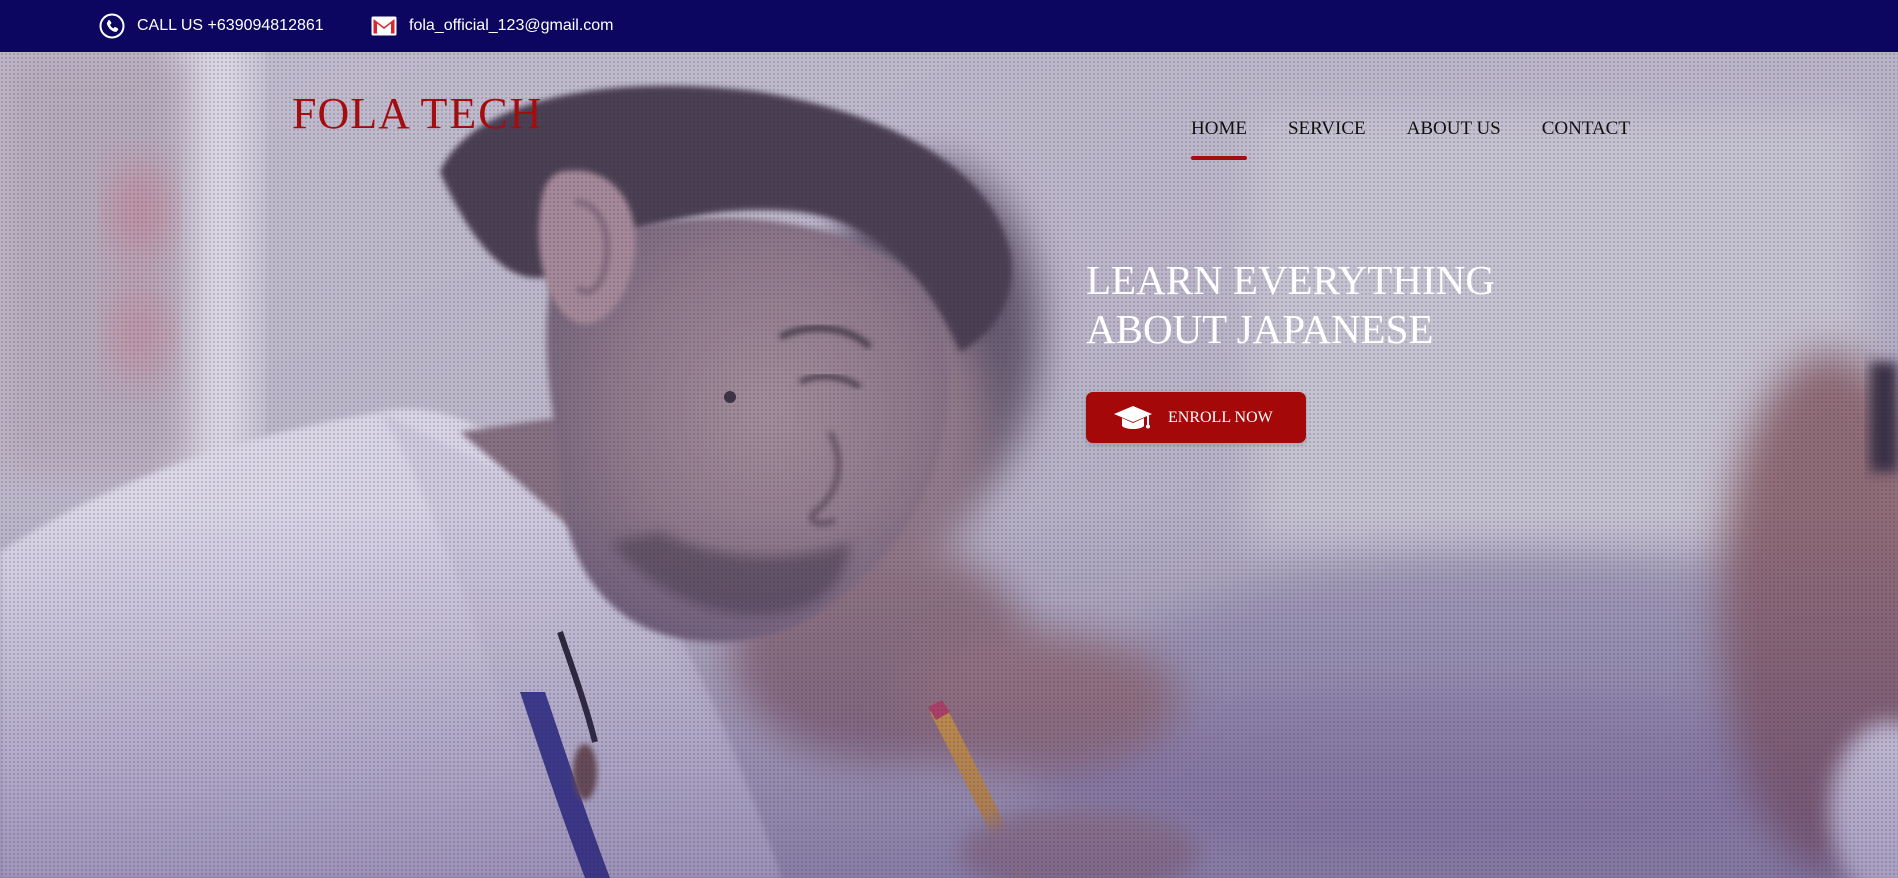 The image size is (1898, 878). I want to click on nav-service: SERVICE, so click(1327, 136).